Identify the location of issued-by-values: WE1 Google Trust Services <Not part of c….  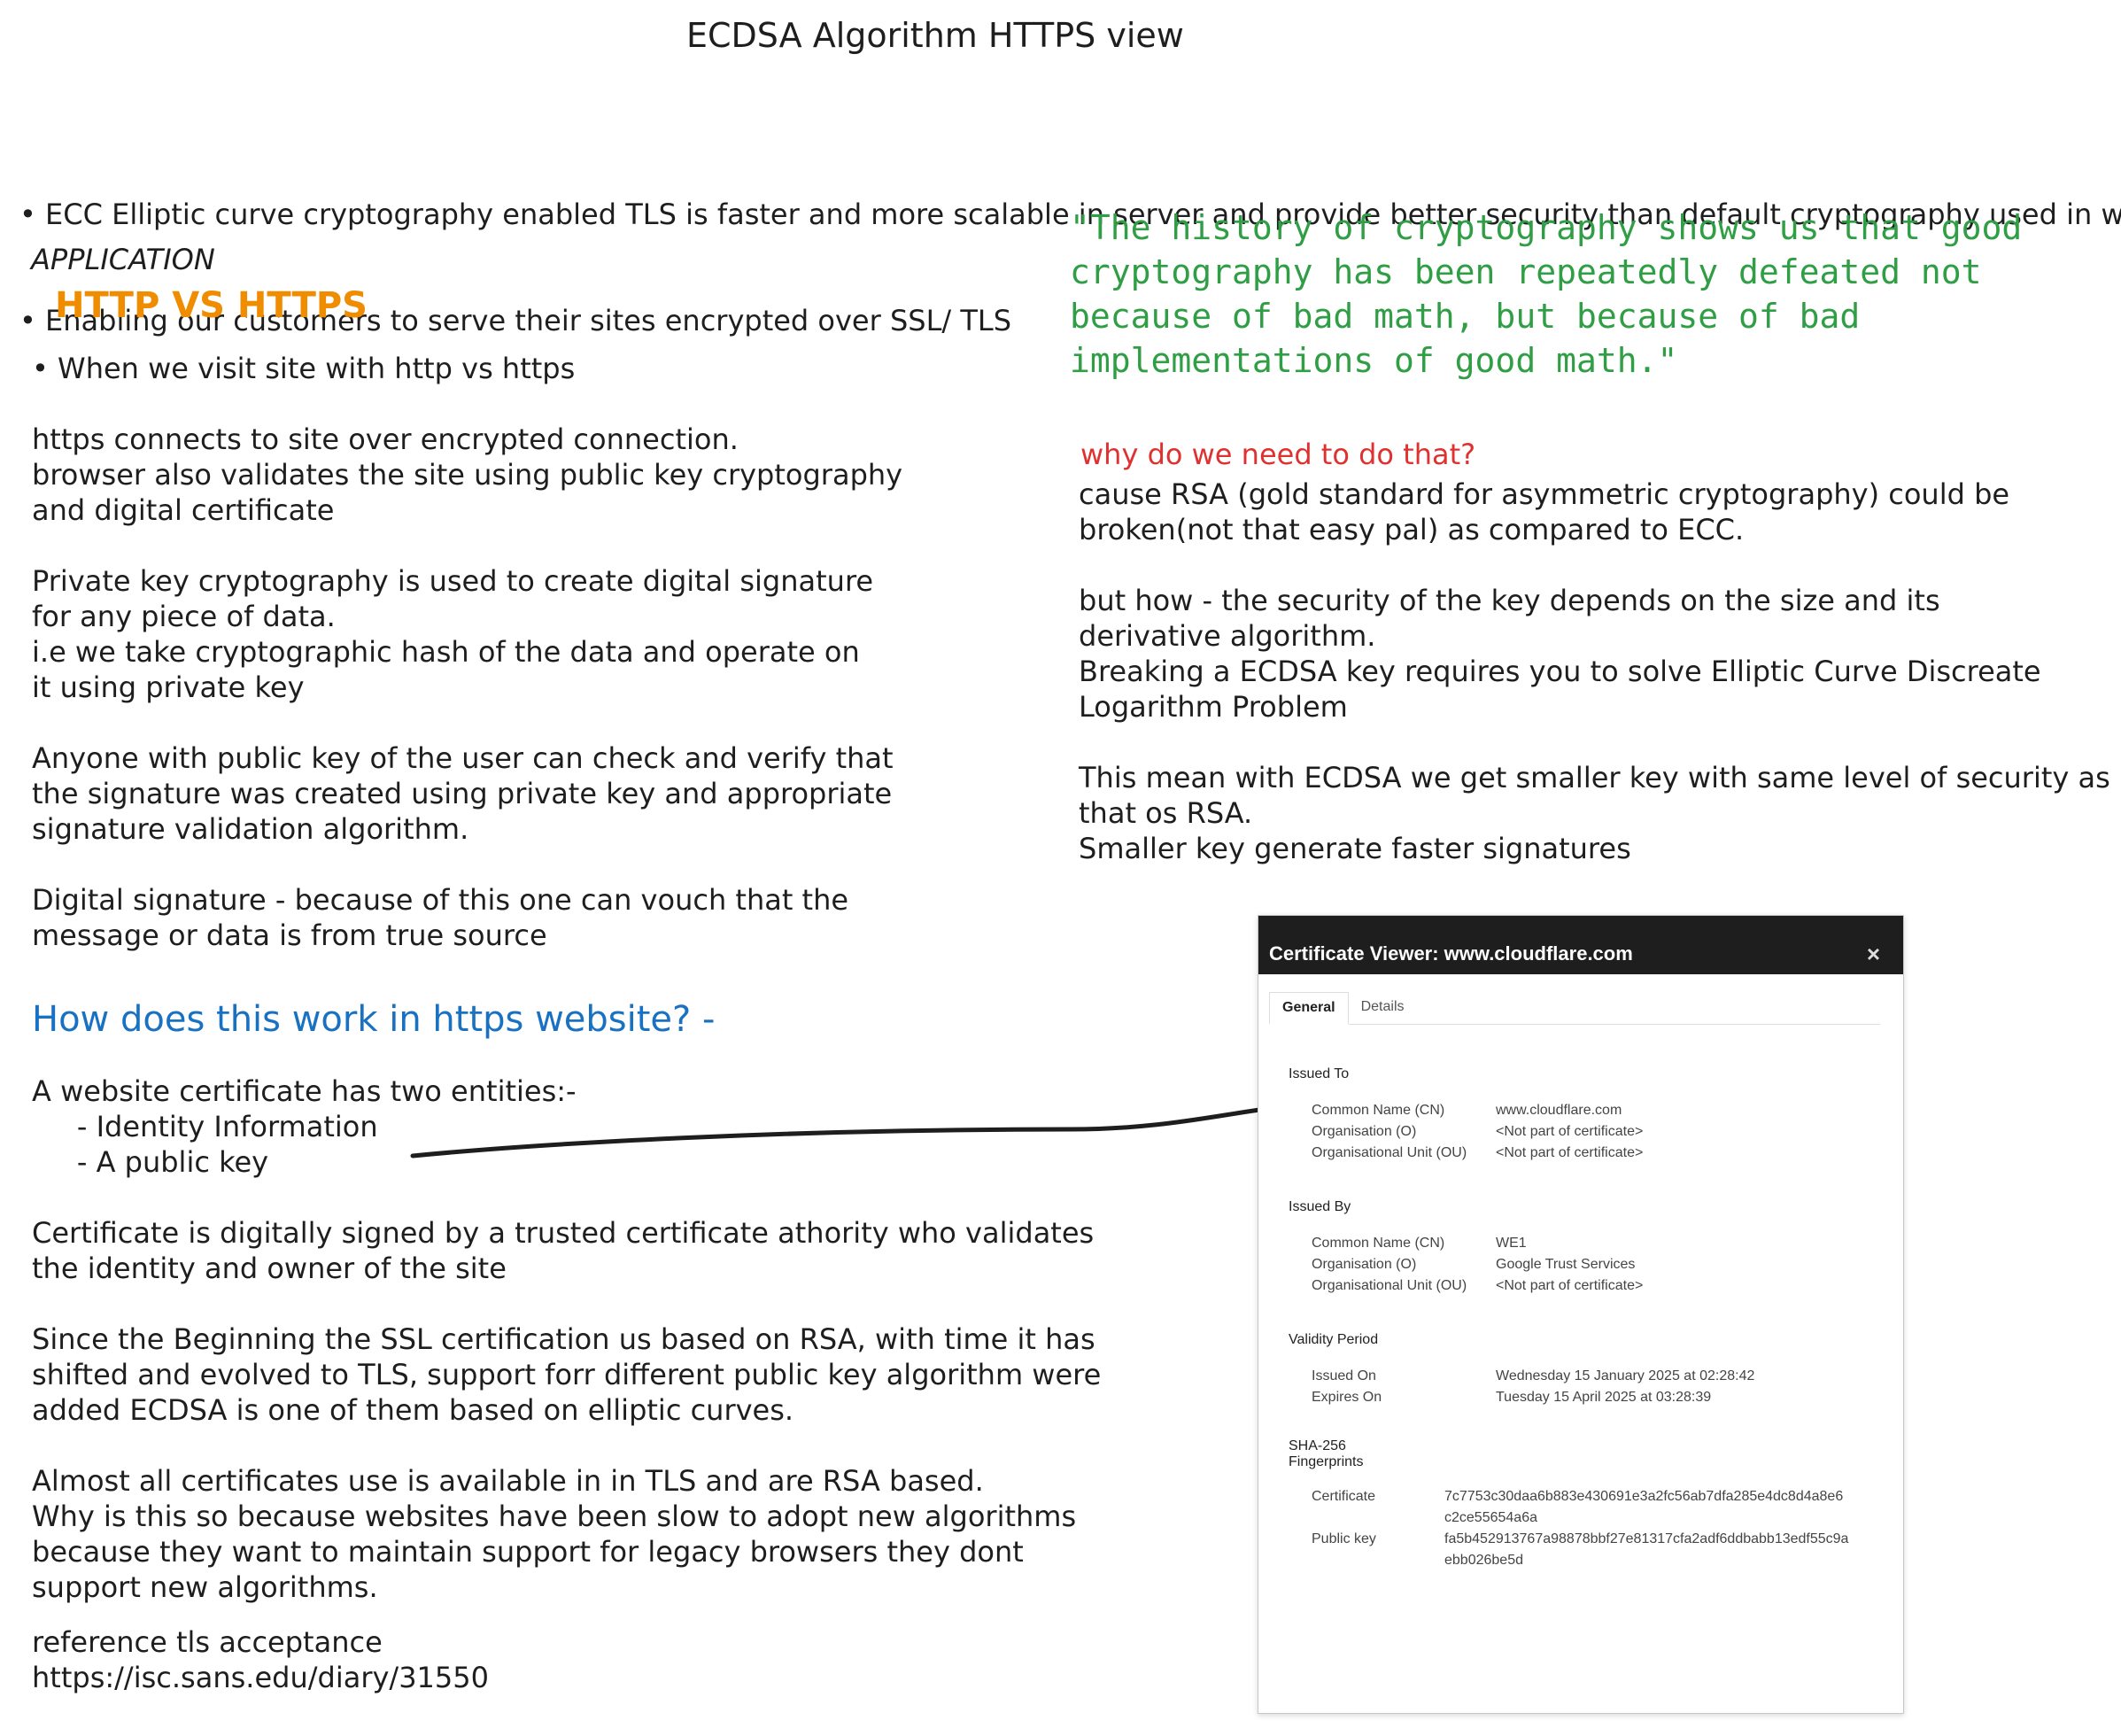
(1570, 1264).